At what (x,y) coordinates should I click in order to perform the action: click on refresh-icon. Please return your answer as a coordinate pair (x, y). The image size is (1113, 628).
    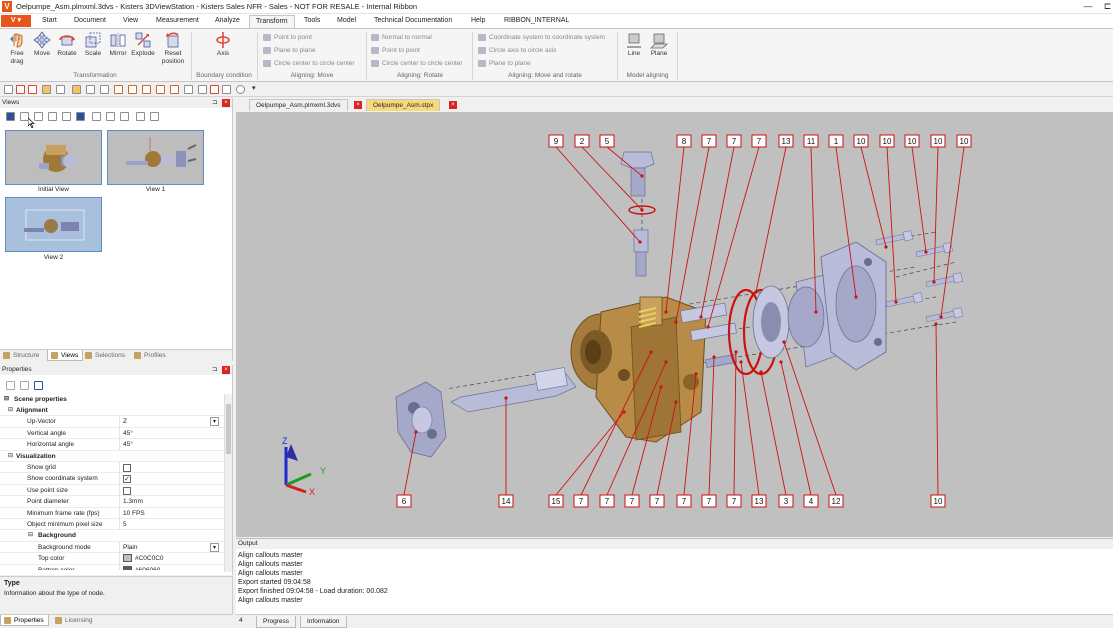
    Looking at the image, I should click on (214, 89).